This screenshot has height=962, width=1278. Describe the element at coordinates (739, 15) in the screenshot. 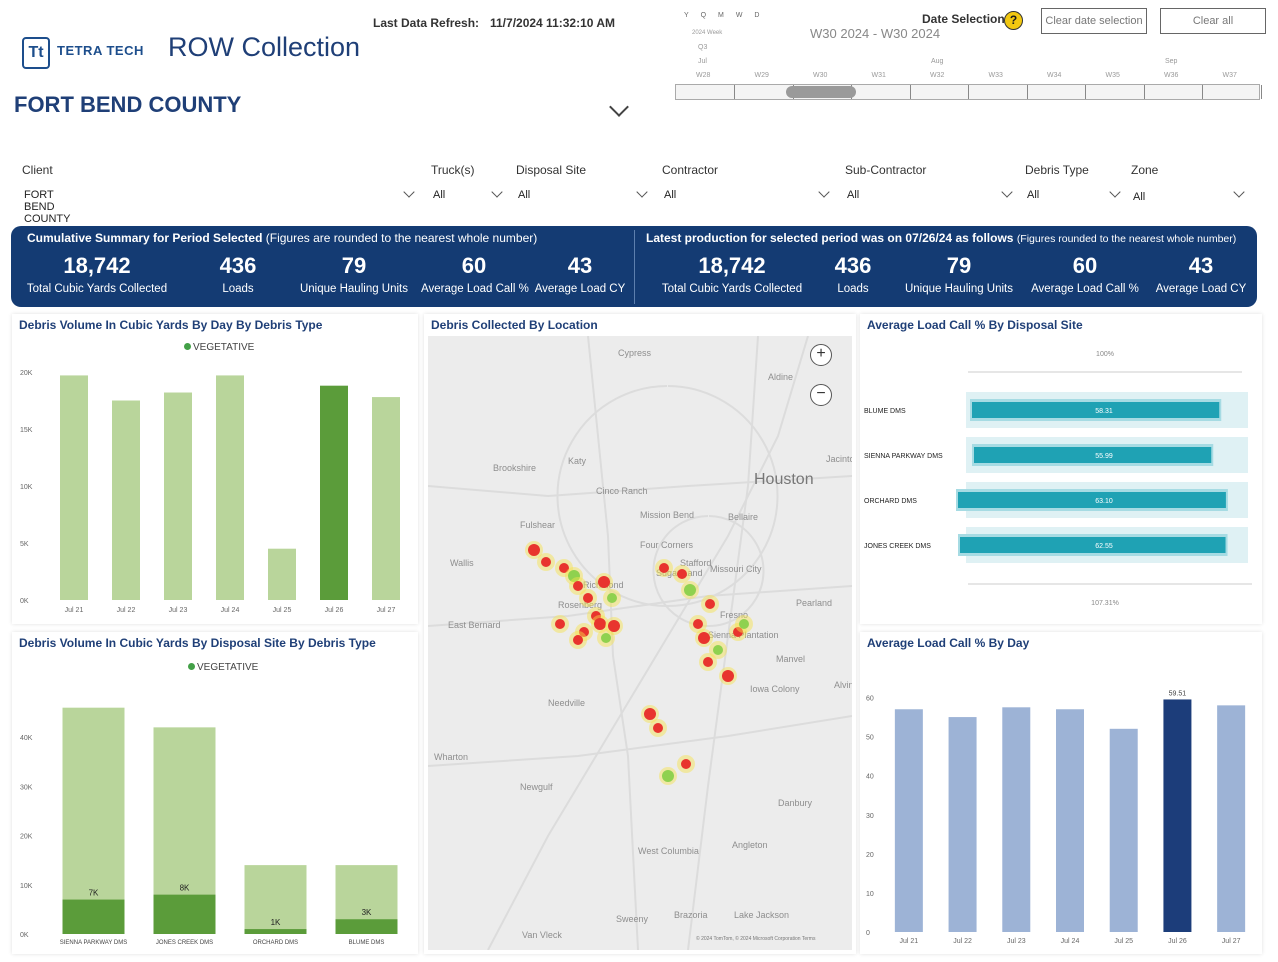

I see `hierarchy-week: W` at that location.